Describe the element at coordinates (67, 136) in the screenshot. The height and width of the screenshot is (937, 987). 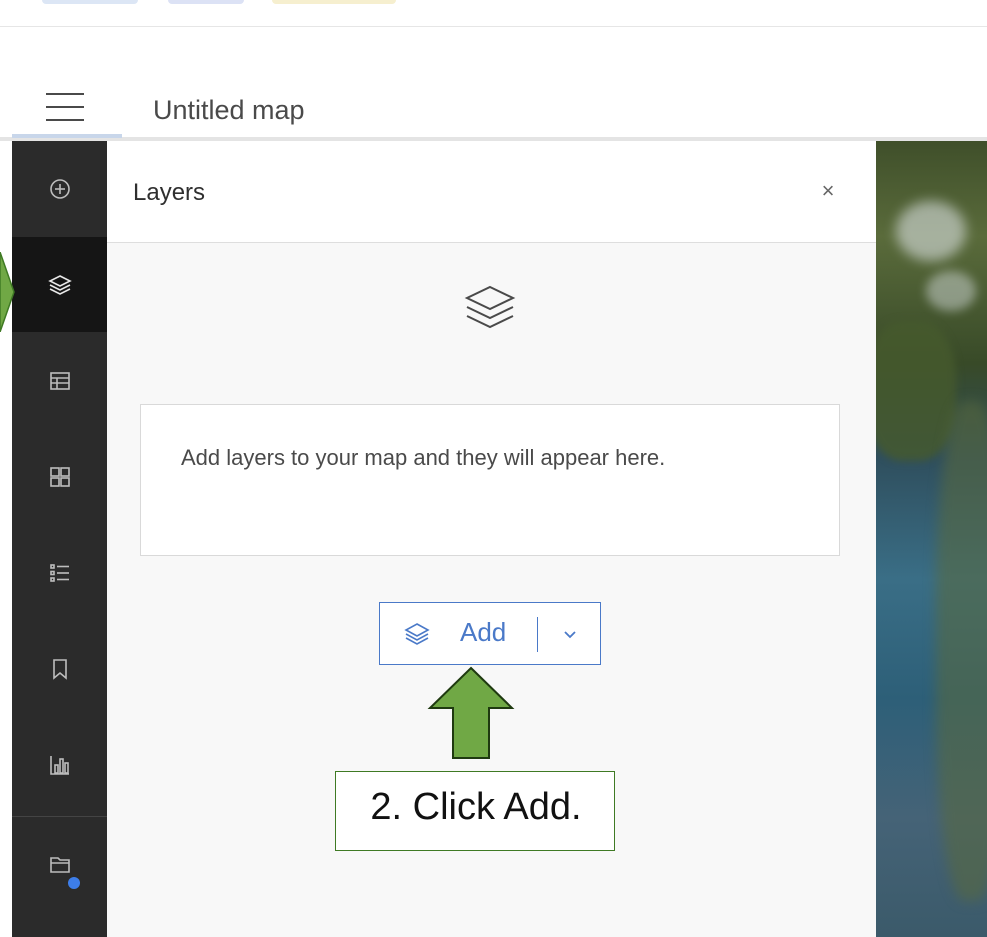
I see `header-active-indicator` at that location.